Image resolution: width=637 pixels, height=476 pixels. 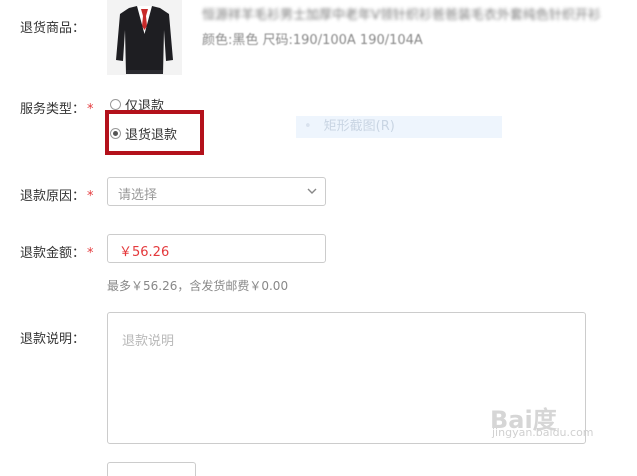 I want to click on service-type-label-text: 服务类型：, so click(x=53, y=109).